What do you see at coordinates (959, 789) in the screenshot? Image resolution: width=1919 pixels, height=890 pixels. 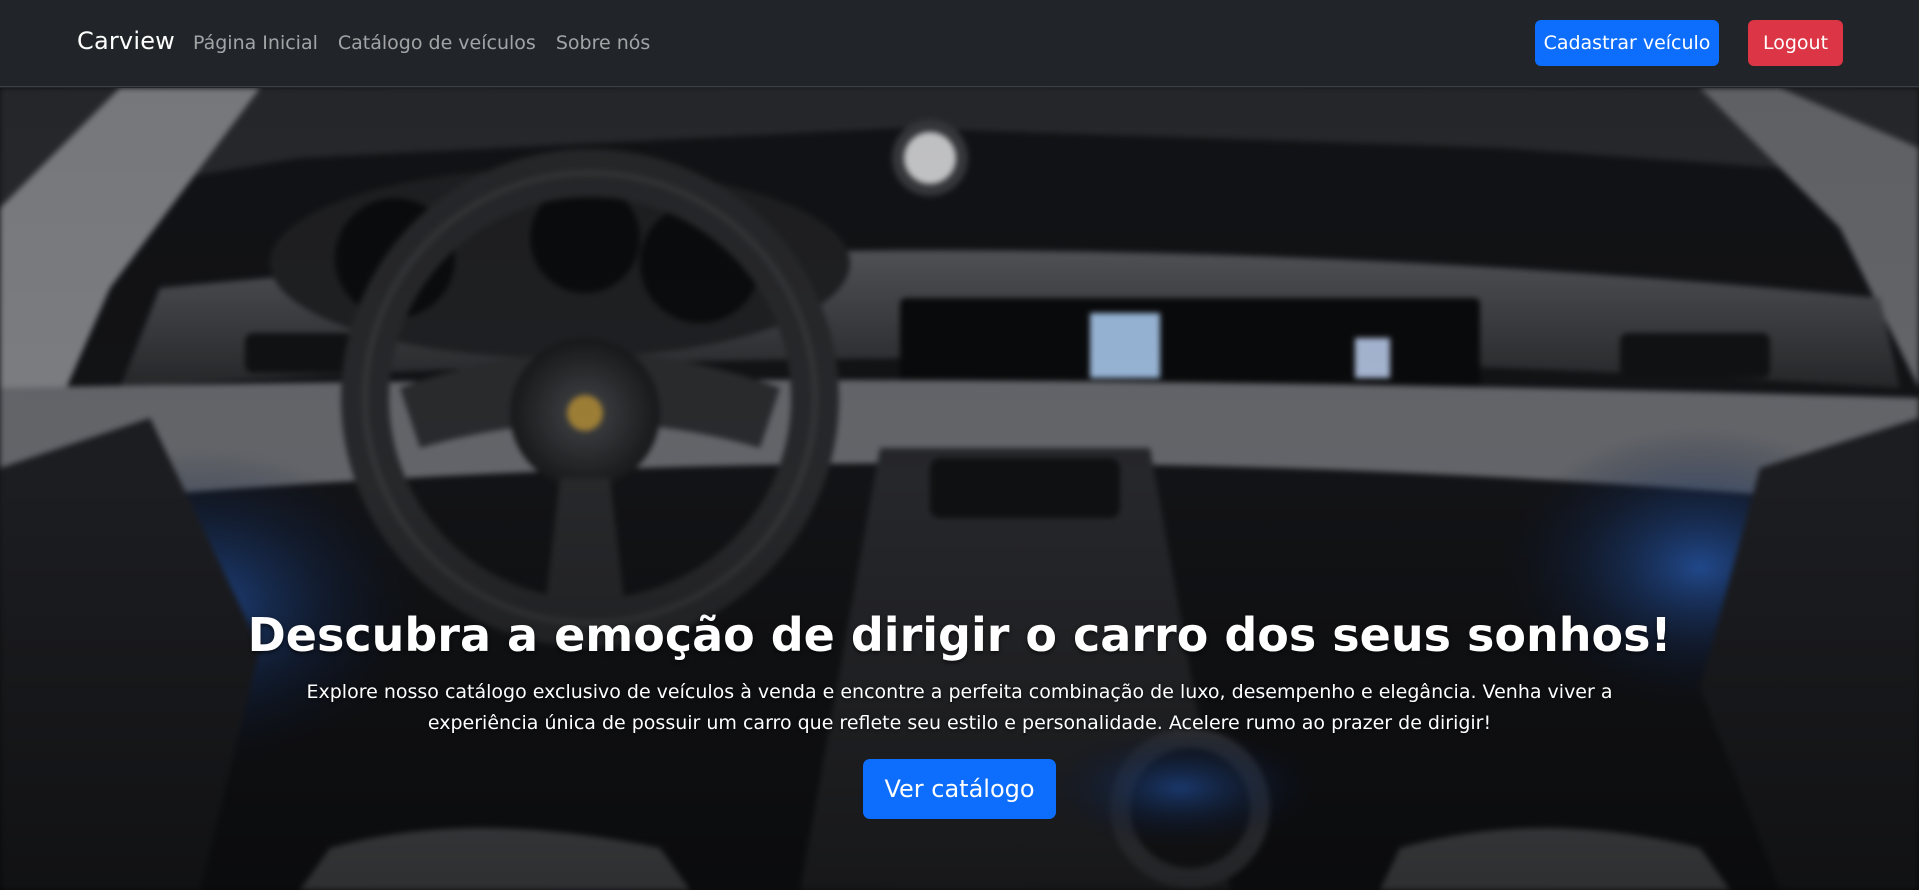 I see `view-catalog-button: Ver catálogo` at bounding box center [959, 789].